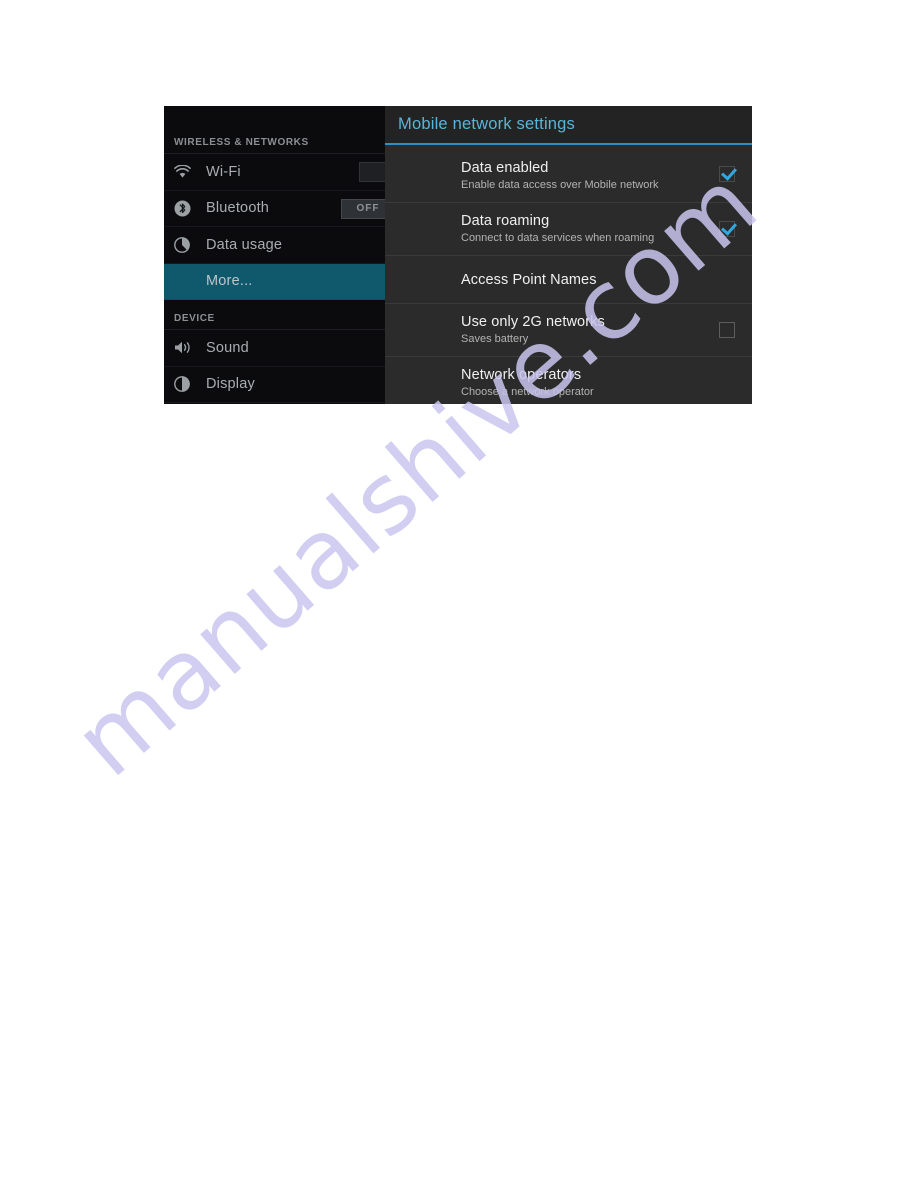 This screenshot has width=918, height=1188. I want to click on preference-summary: Enable data access over Mobile network, so click(560, 185).